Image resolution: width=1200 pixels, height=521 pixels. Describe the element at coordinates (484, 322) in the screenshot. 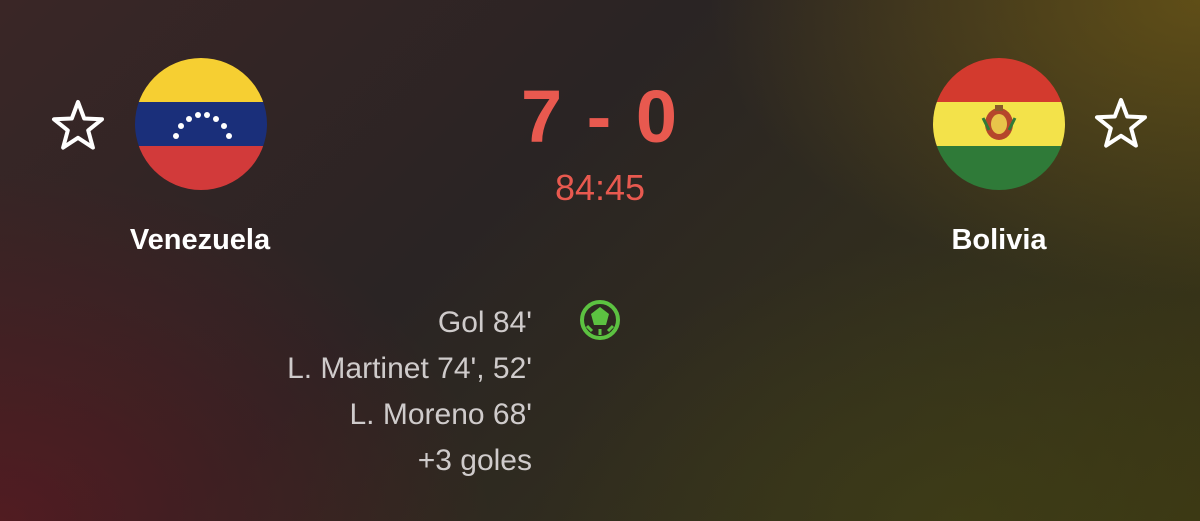

I see `event-goal-latest: Gol 84'` at that location.